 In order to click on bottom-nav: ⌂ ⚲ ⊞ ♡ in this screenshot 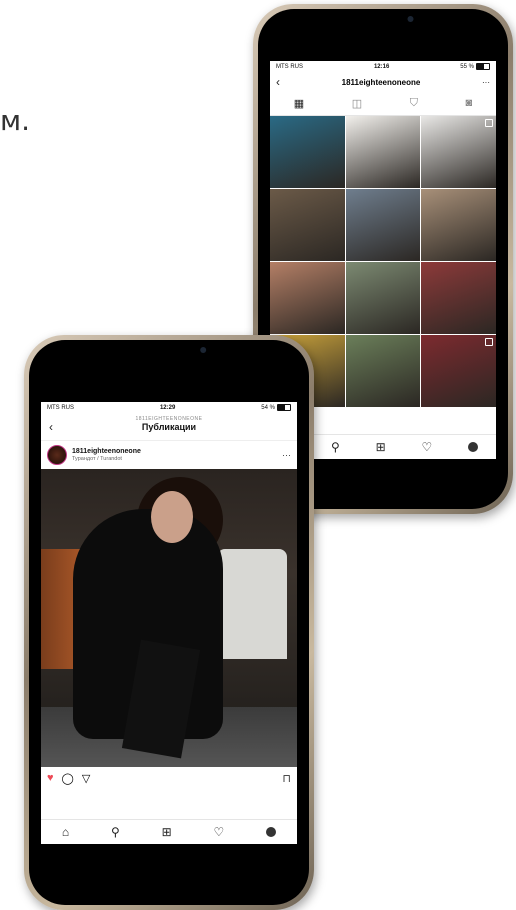, I will do `click(169, 831)`.